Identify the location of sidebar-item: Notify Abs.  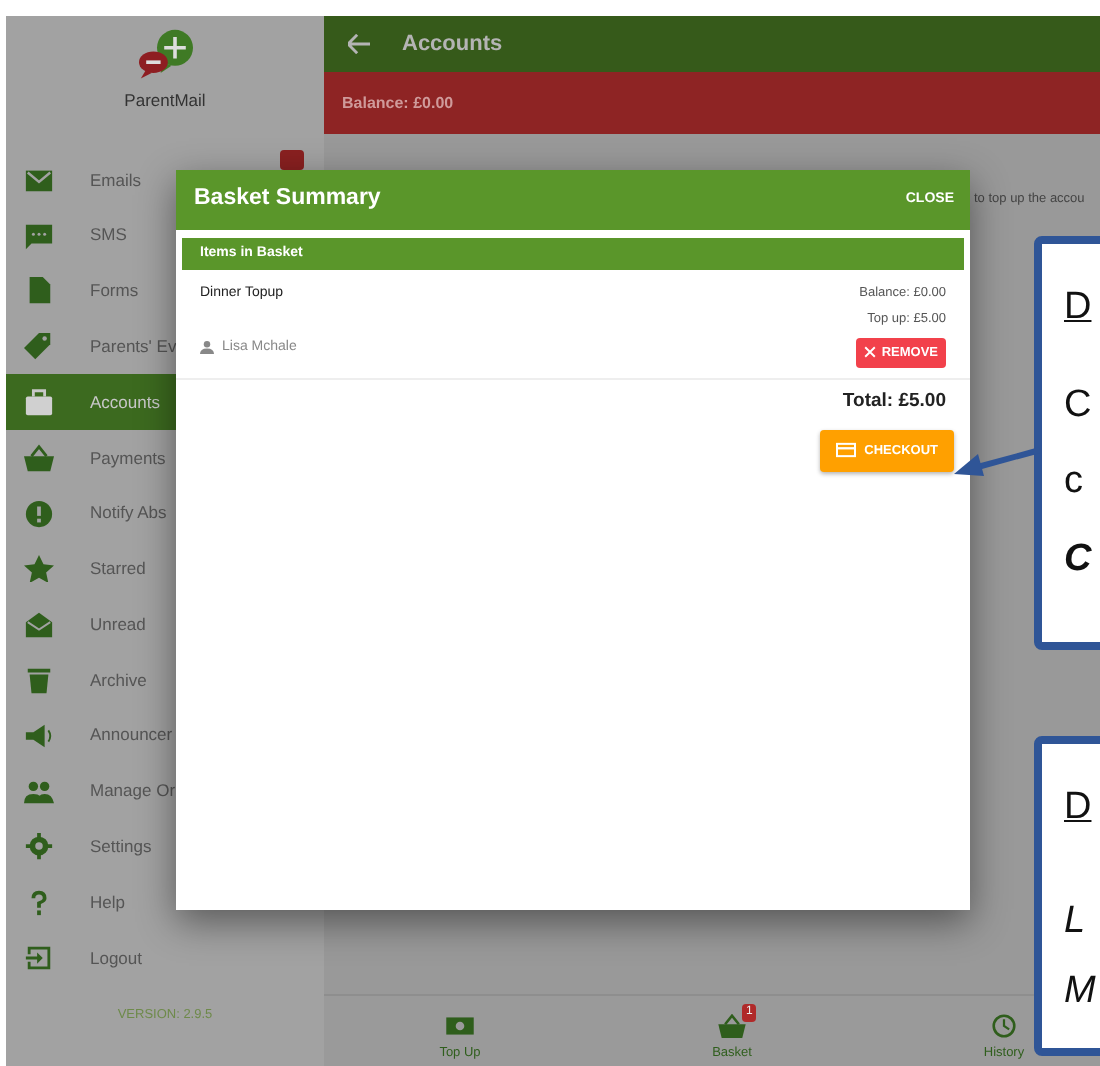
(165, 513).